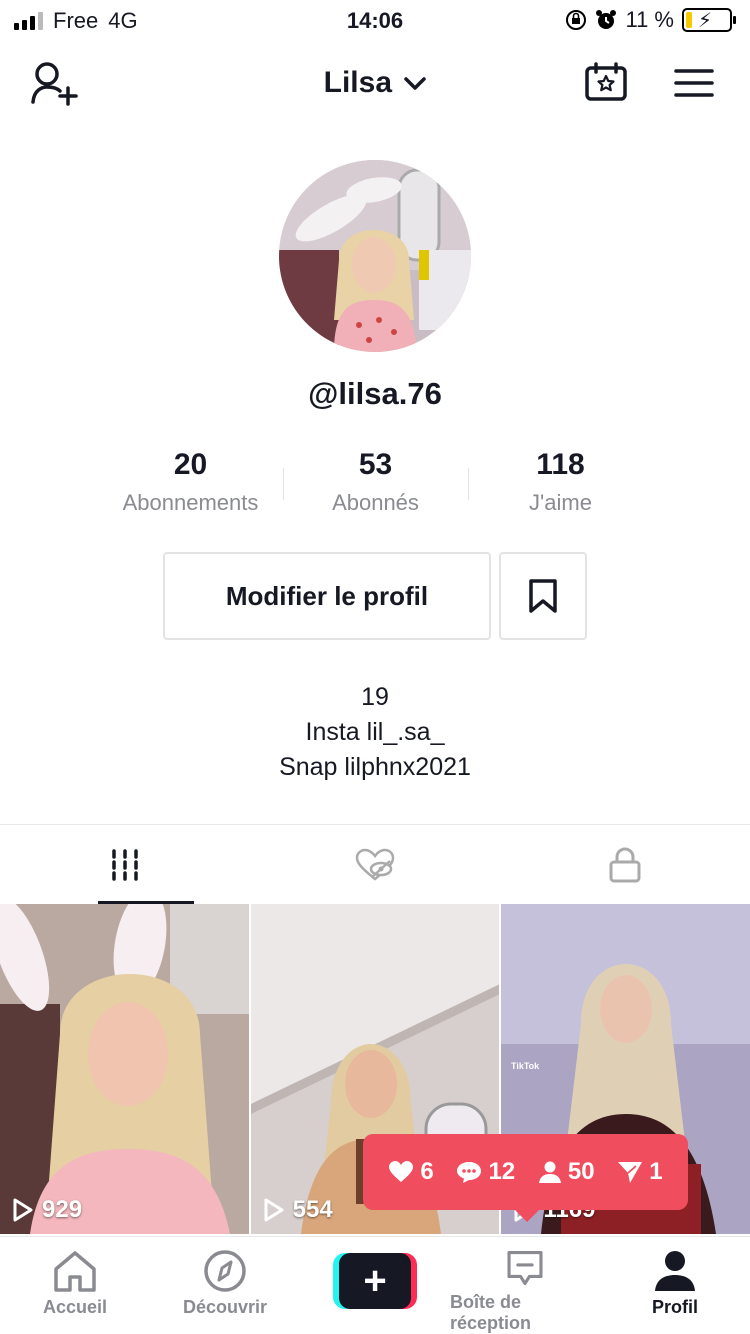 The image size is (750, 1334). I want to click on nav-profile: Profil, so click(675, 1285).